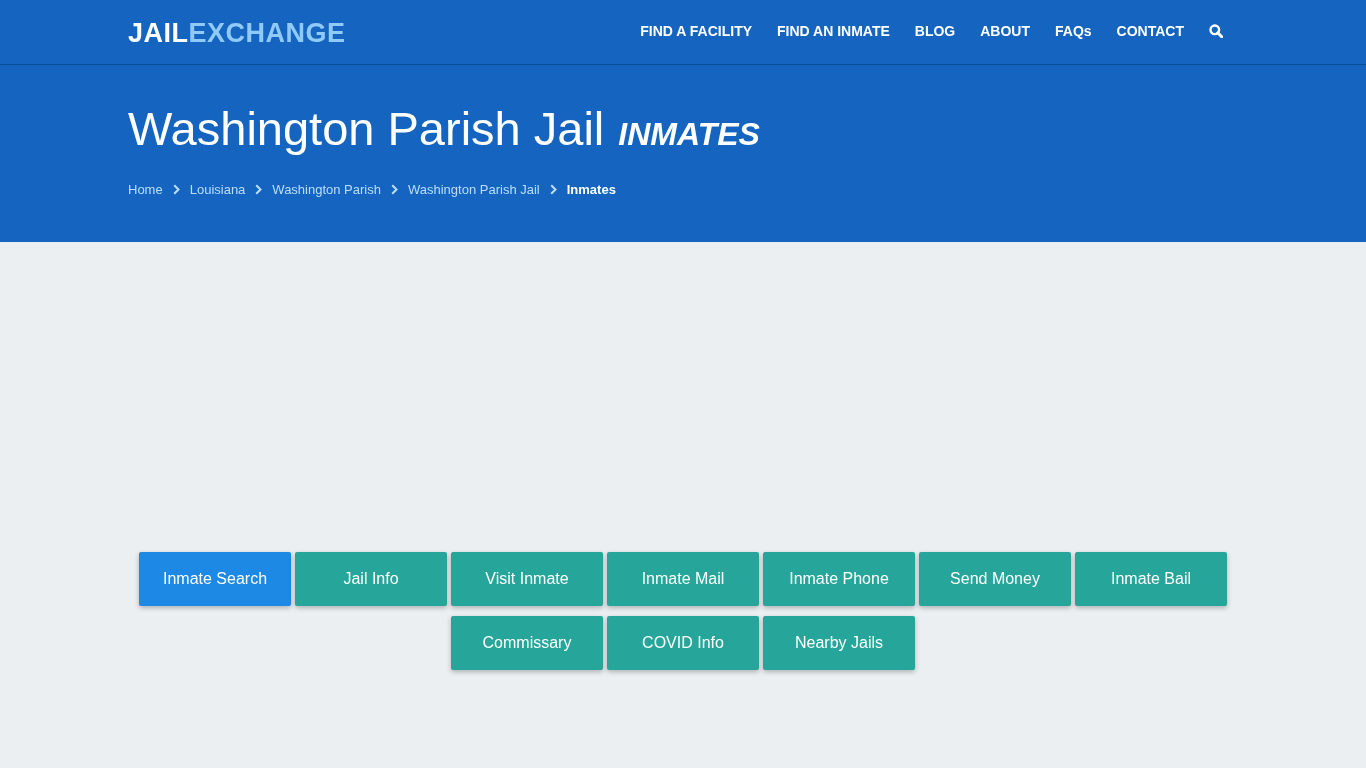 Image resolution: width=1366 pixels, height=768 pixels. What do you see at coordinates (1151, 579) in the screenshot?
I see `nav-tile-button: Inmate Bail` at bounding box center [1151, 579].